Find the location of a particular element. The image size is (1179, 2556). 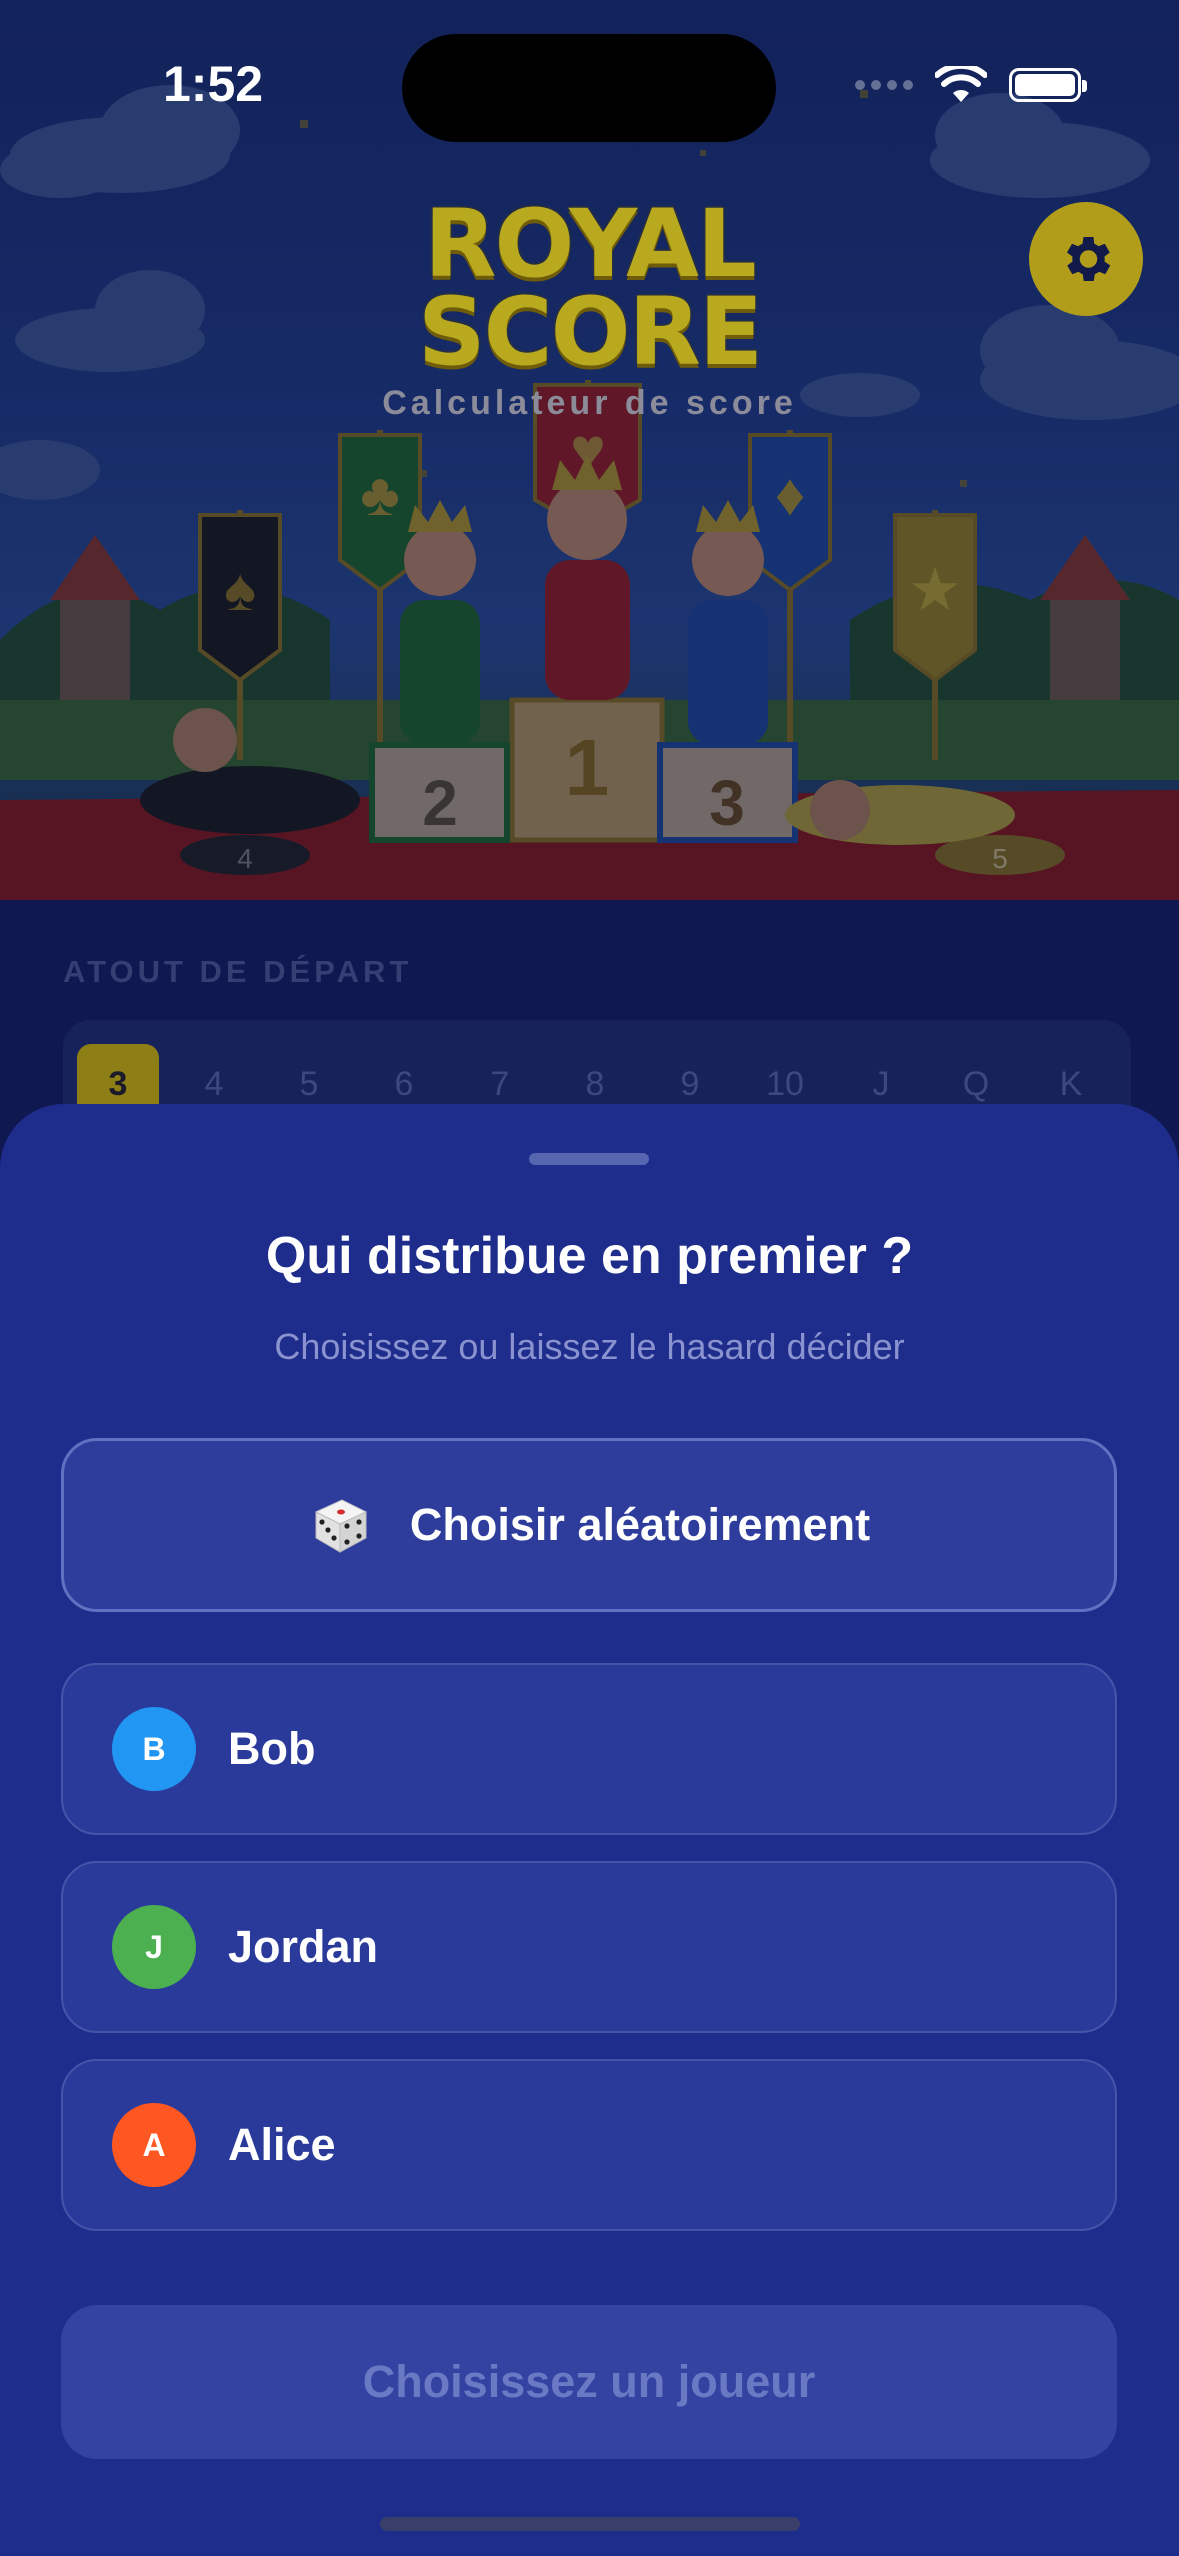

dice-icon is located at coordinates (341, 1526).